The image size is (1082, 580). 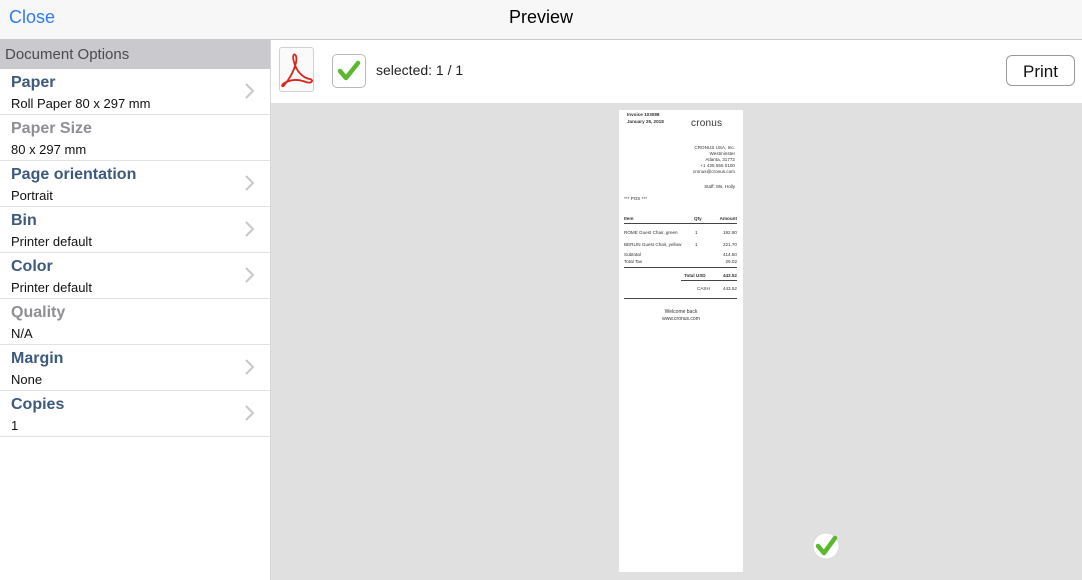 What do you see at coordinates (695, 275) in the screenshot?
I see `total-label: Total USD` at bounding box center [695, 275].